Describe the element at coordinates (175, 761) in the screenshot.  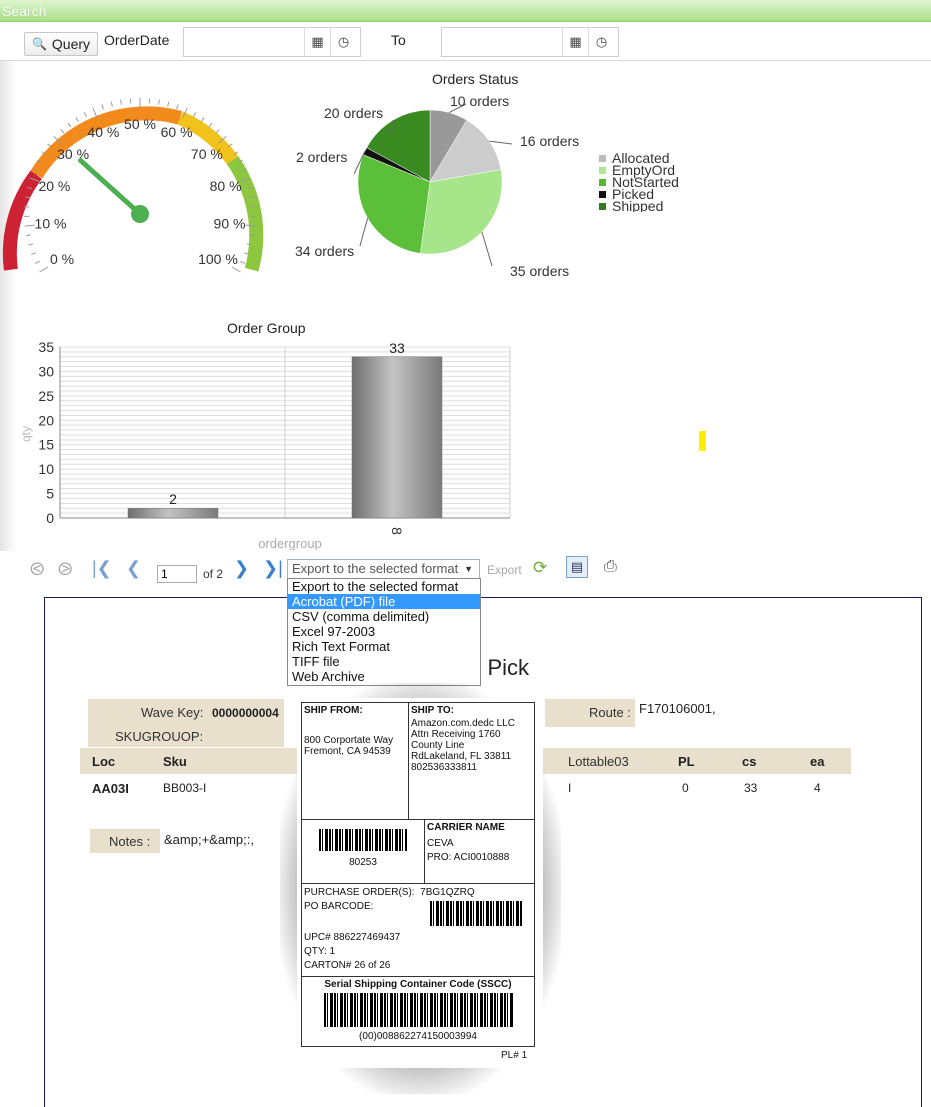
I see `column-header-sku: Sku` at that location.